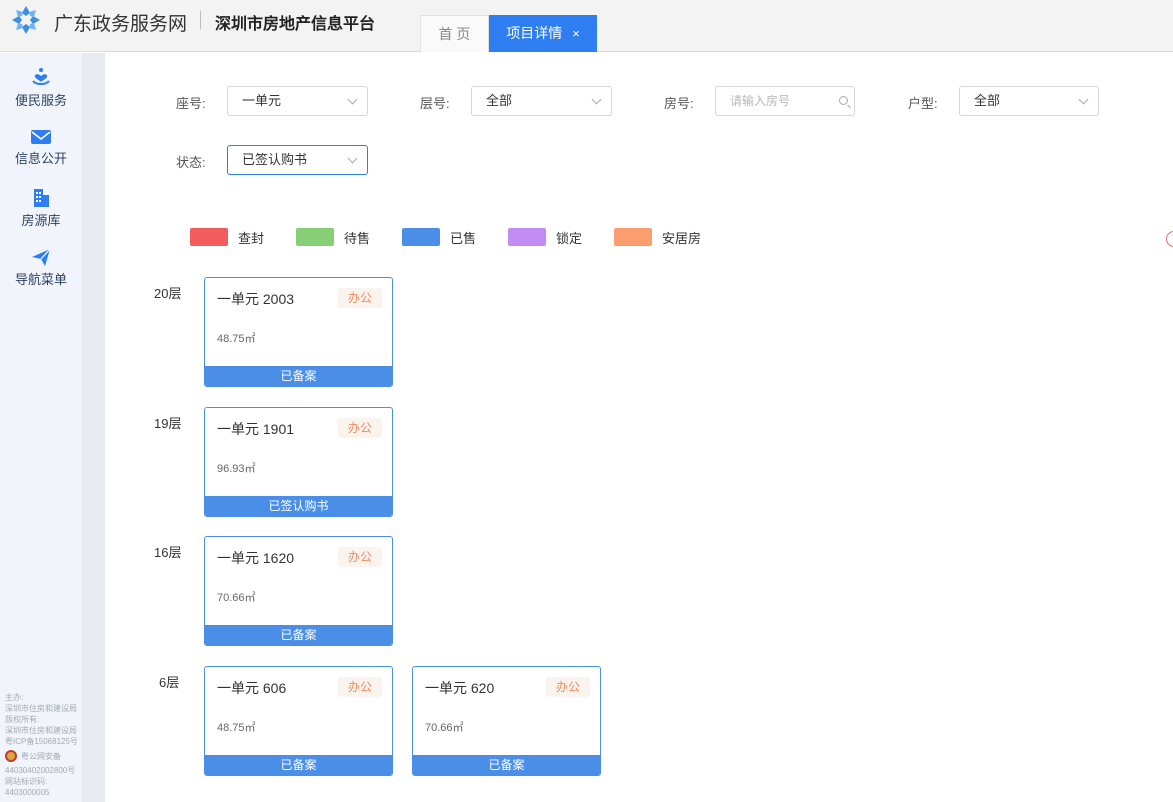  Describe the element at coordinates (41, 220) in the screenshot. I see `sidebar-item-label: 房源库` at that location.